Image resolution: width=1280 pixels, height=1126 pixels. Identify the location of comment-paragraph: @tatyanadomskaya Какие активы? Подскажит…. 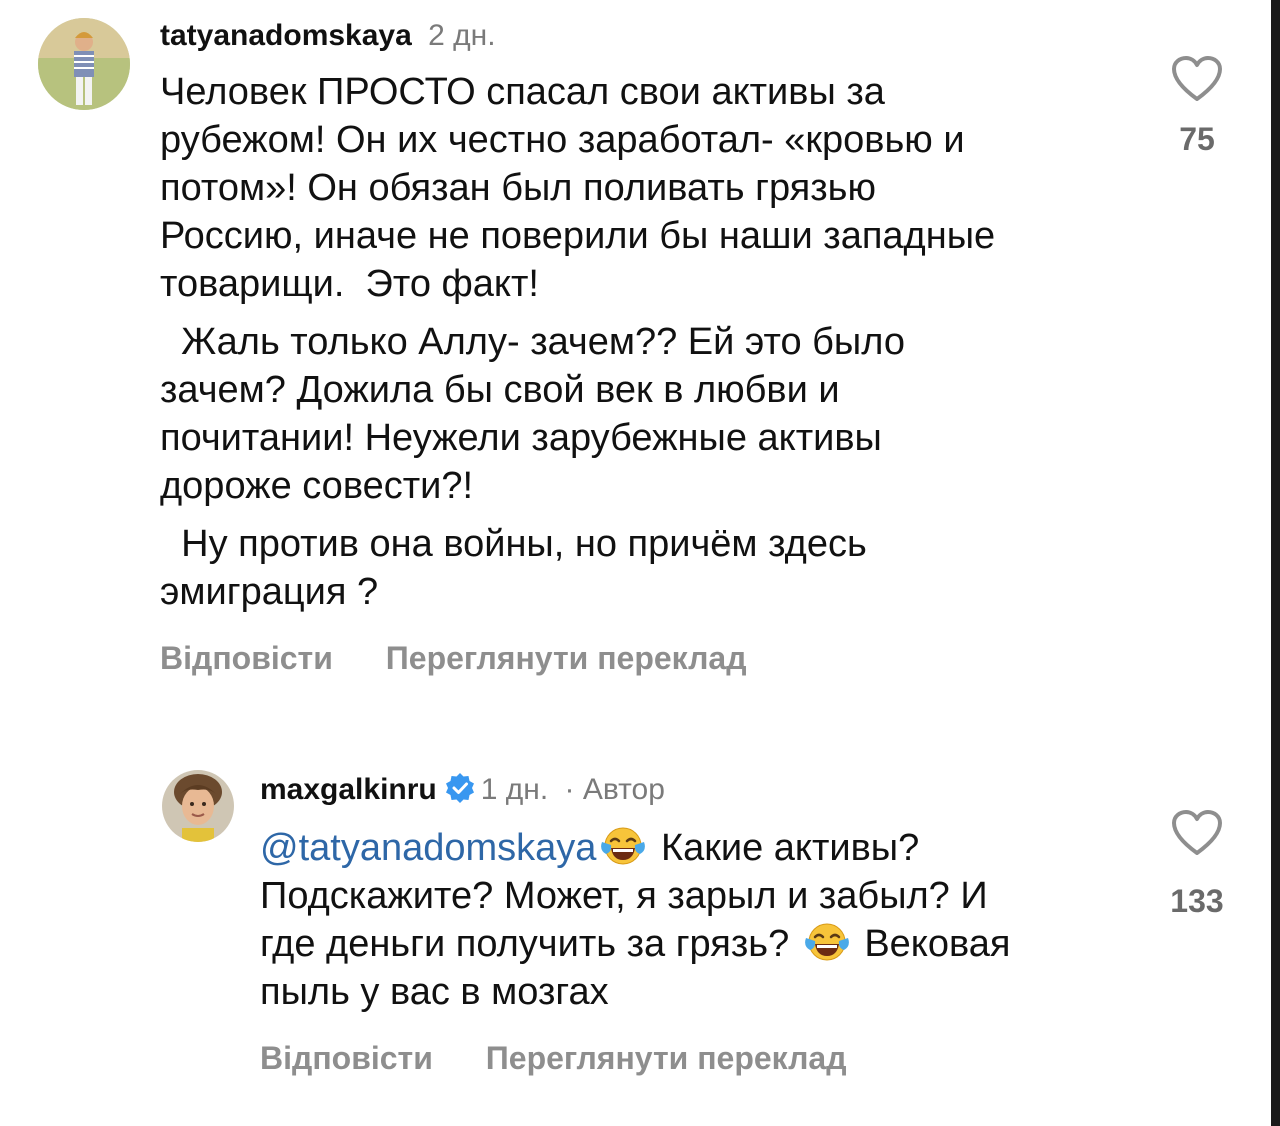
(700, 920).